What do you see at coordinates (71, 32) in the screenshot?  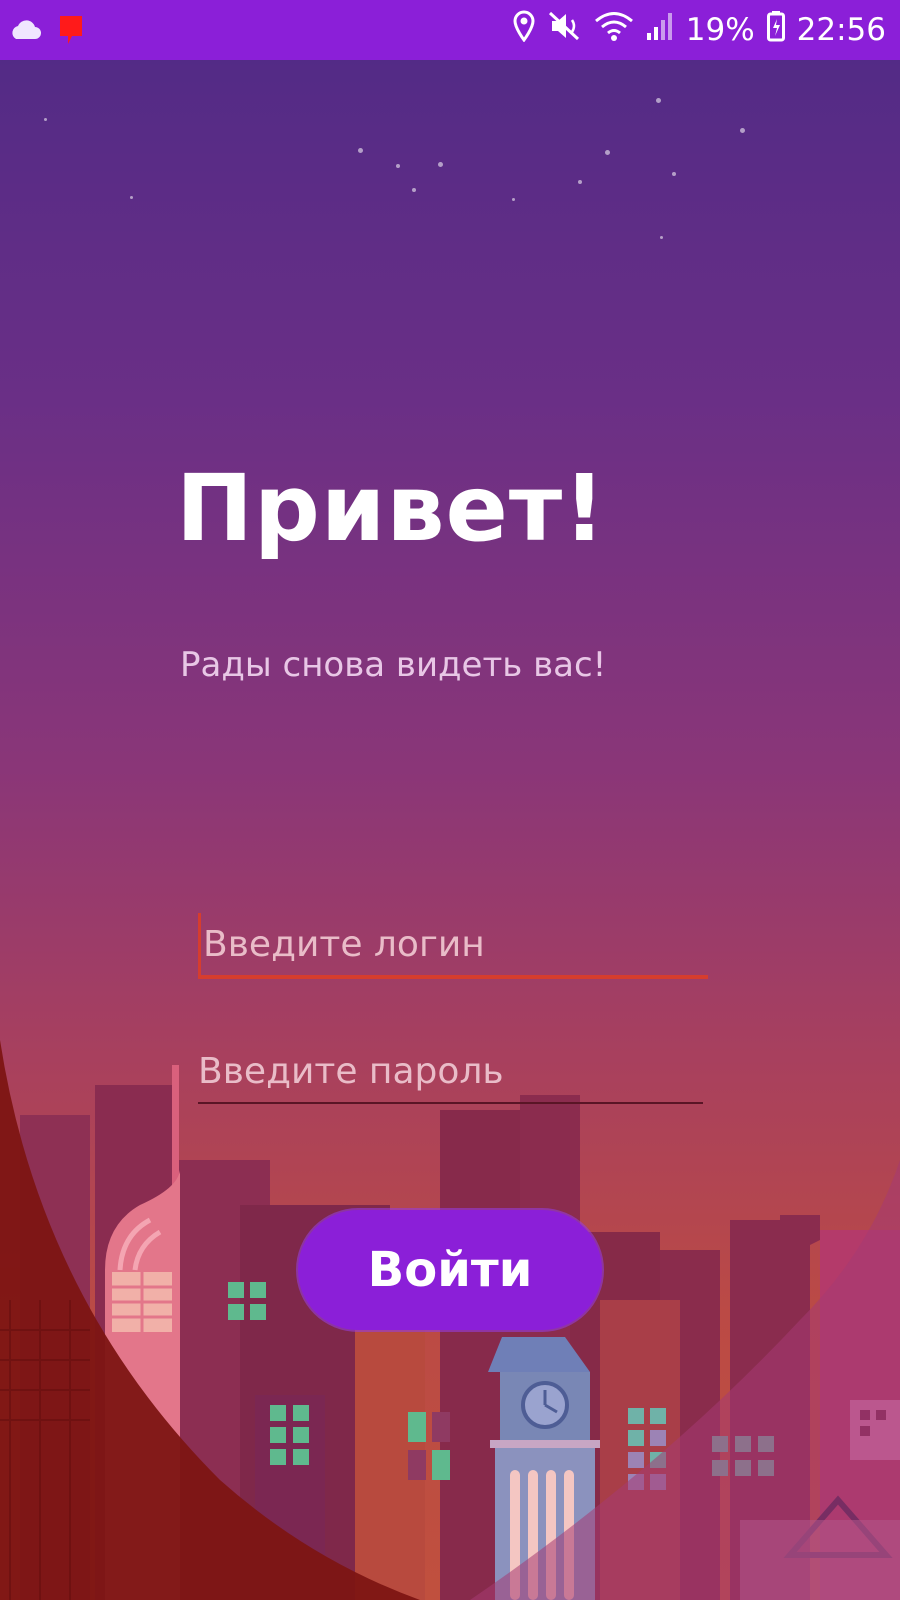 I see `notification-icon` at bounding box center [71, 32].